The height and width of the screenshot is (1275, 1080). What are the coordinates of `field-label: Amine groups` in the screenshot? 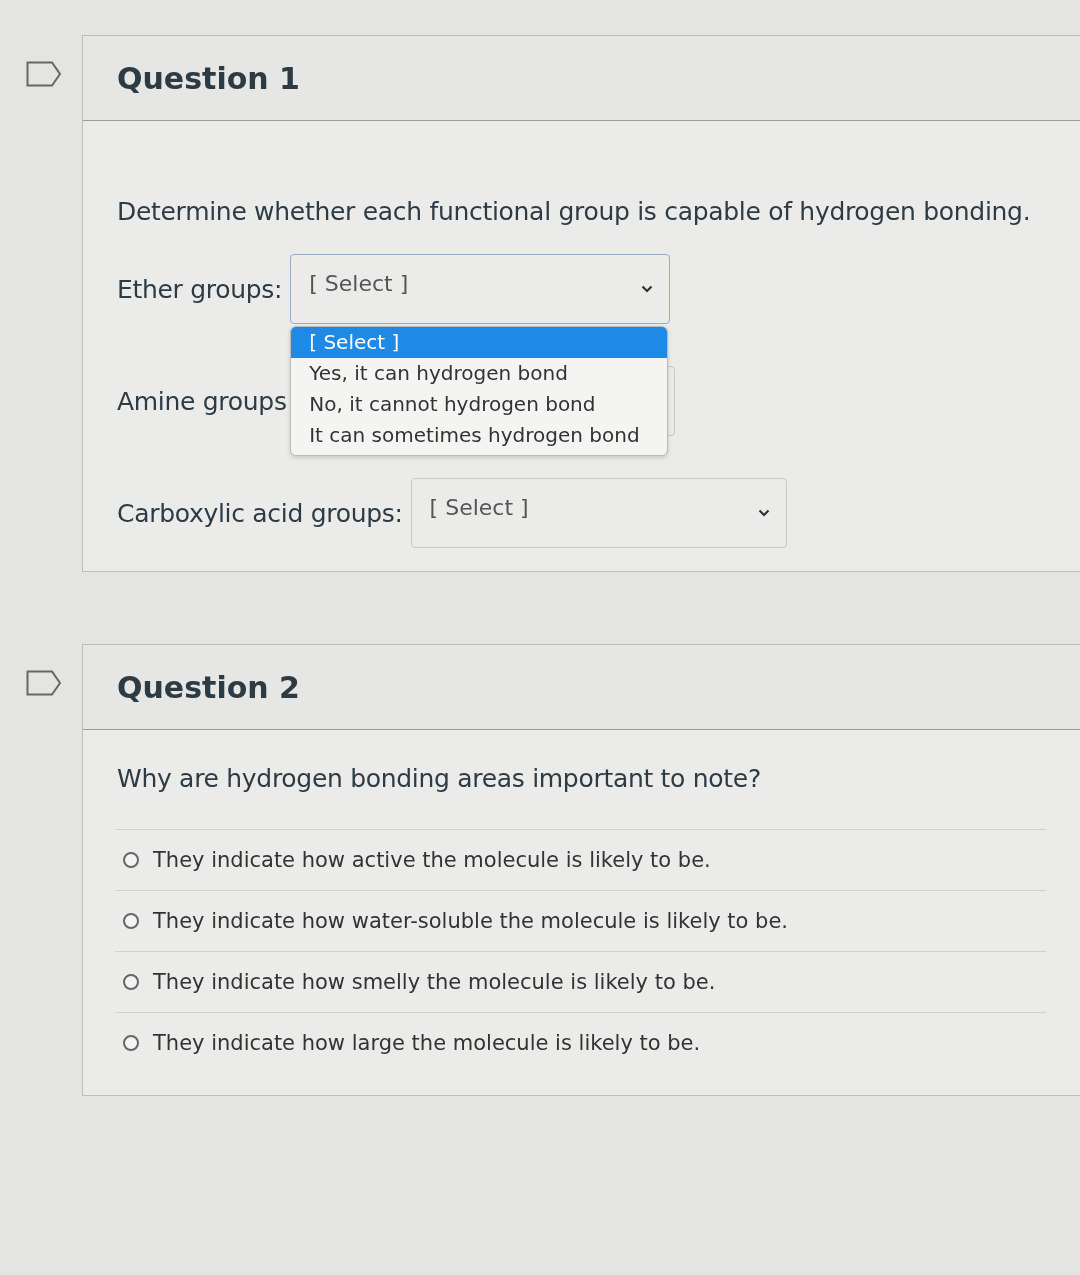 It's located at (202, 401).